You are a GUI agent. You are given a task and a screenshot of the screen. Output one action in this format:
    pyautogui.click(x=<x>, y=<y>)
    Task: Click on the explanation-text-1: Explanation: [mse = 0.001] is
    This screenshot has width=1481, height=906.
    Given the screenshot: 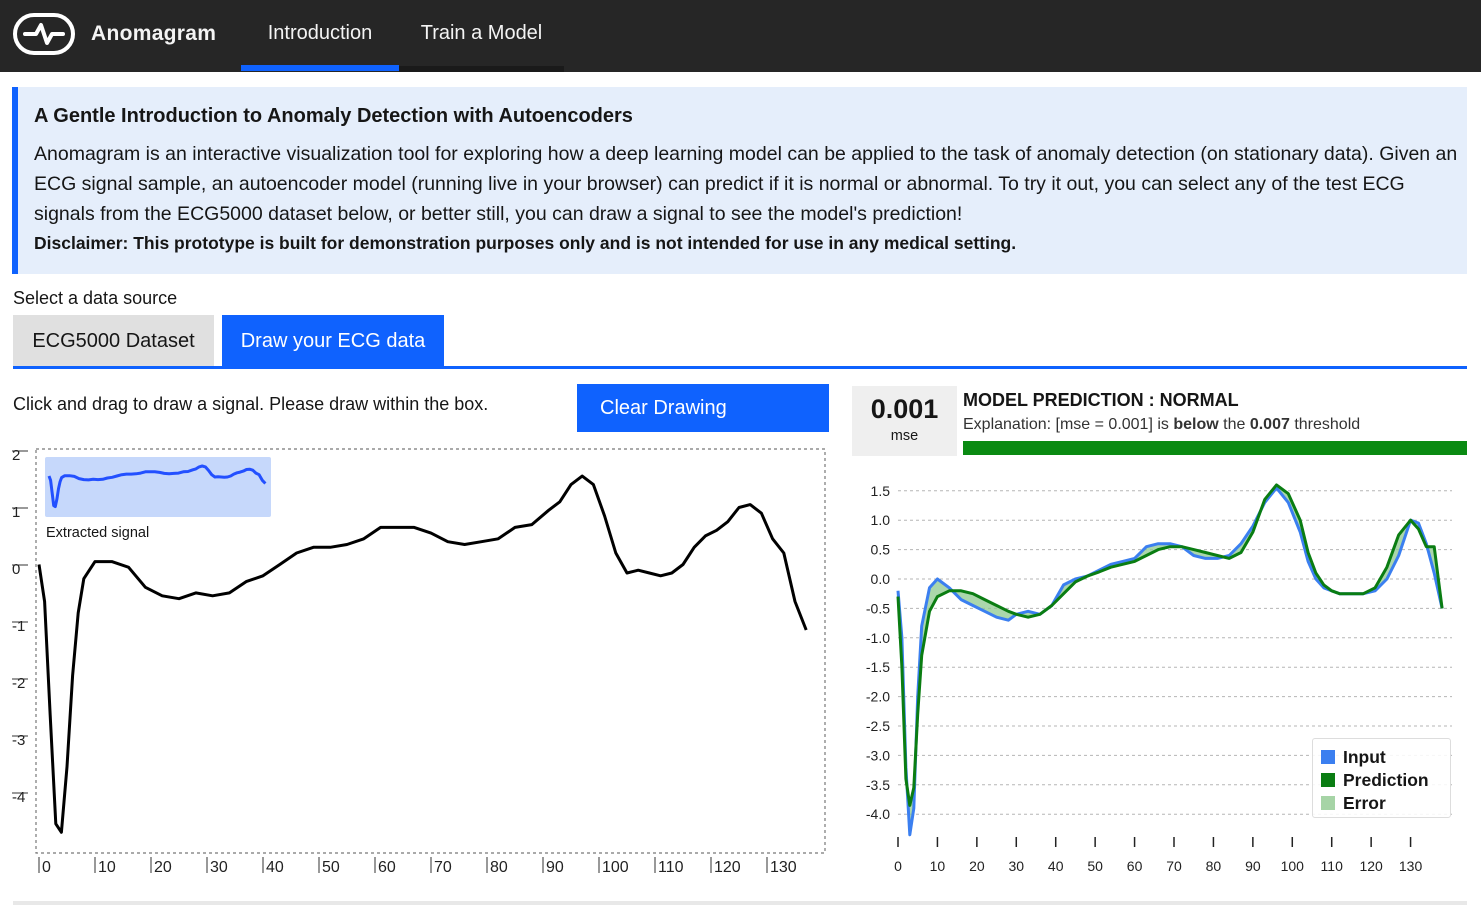 What is the action you would take?
    pyautogui.click(x=1068, y=424)
    